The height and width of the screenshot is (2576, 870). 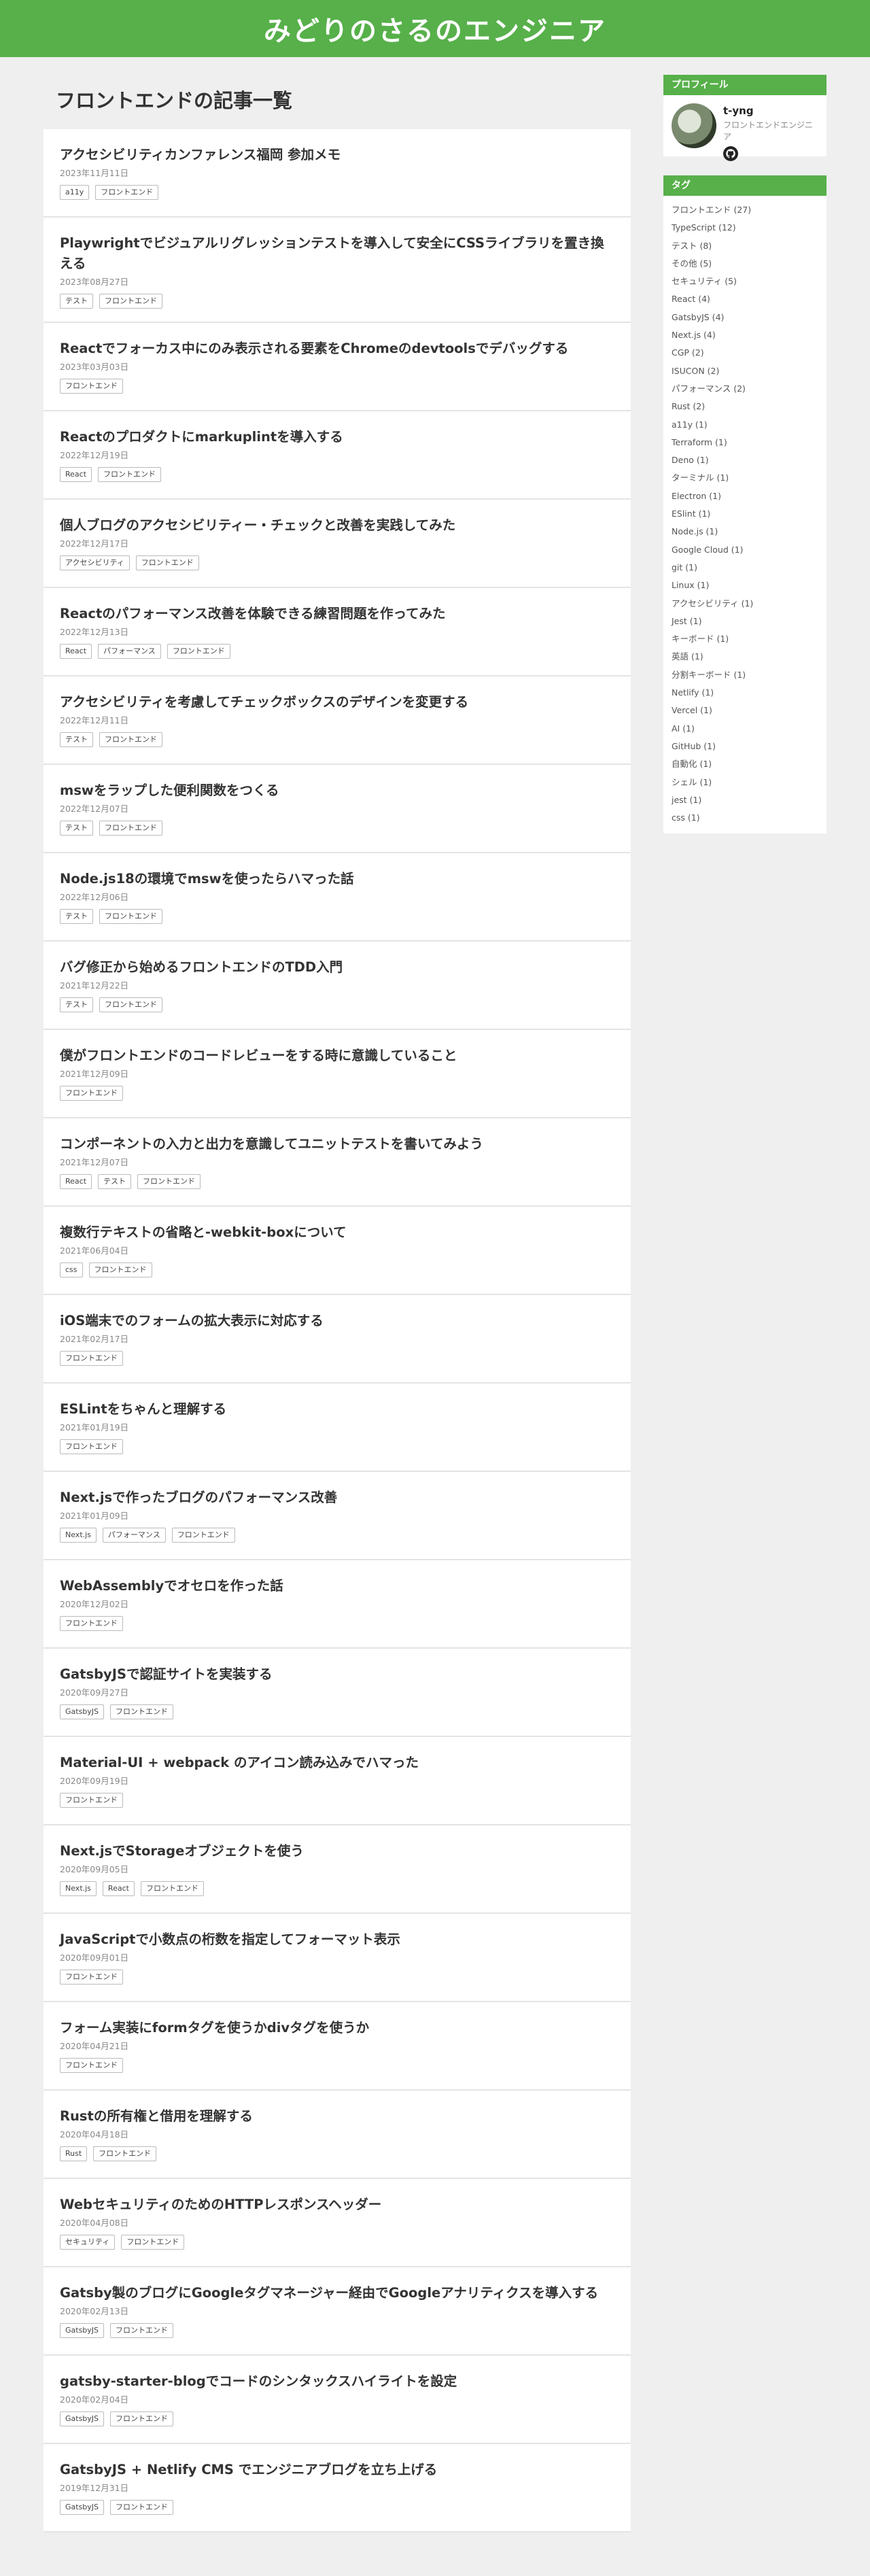 I want to click on tag-link: ターミナル (1), so click(x=700, y=478).